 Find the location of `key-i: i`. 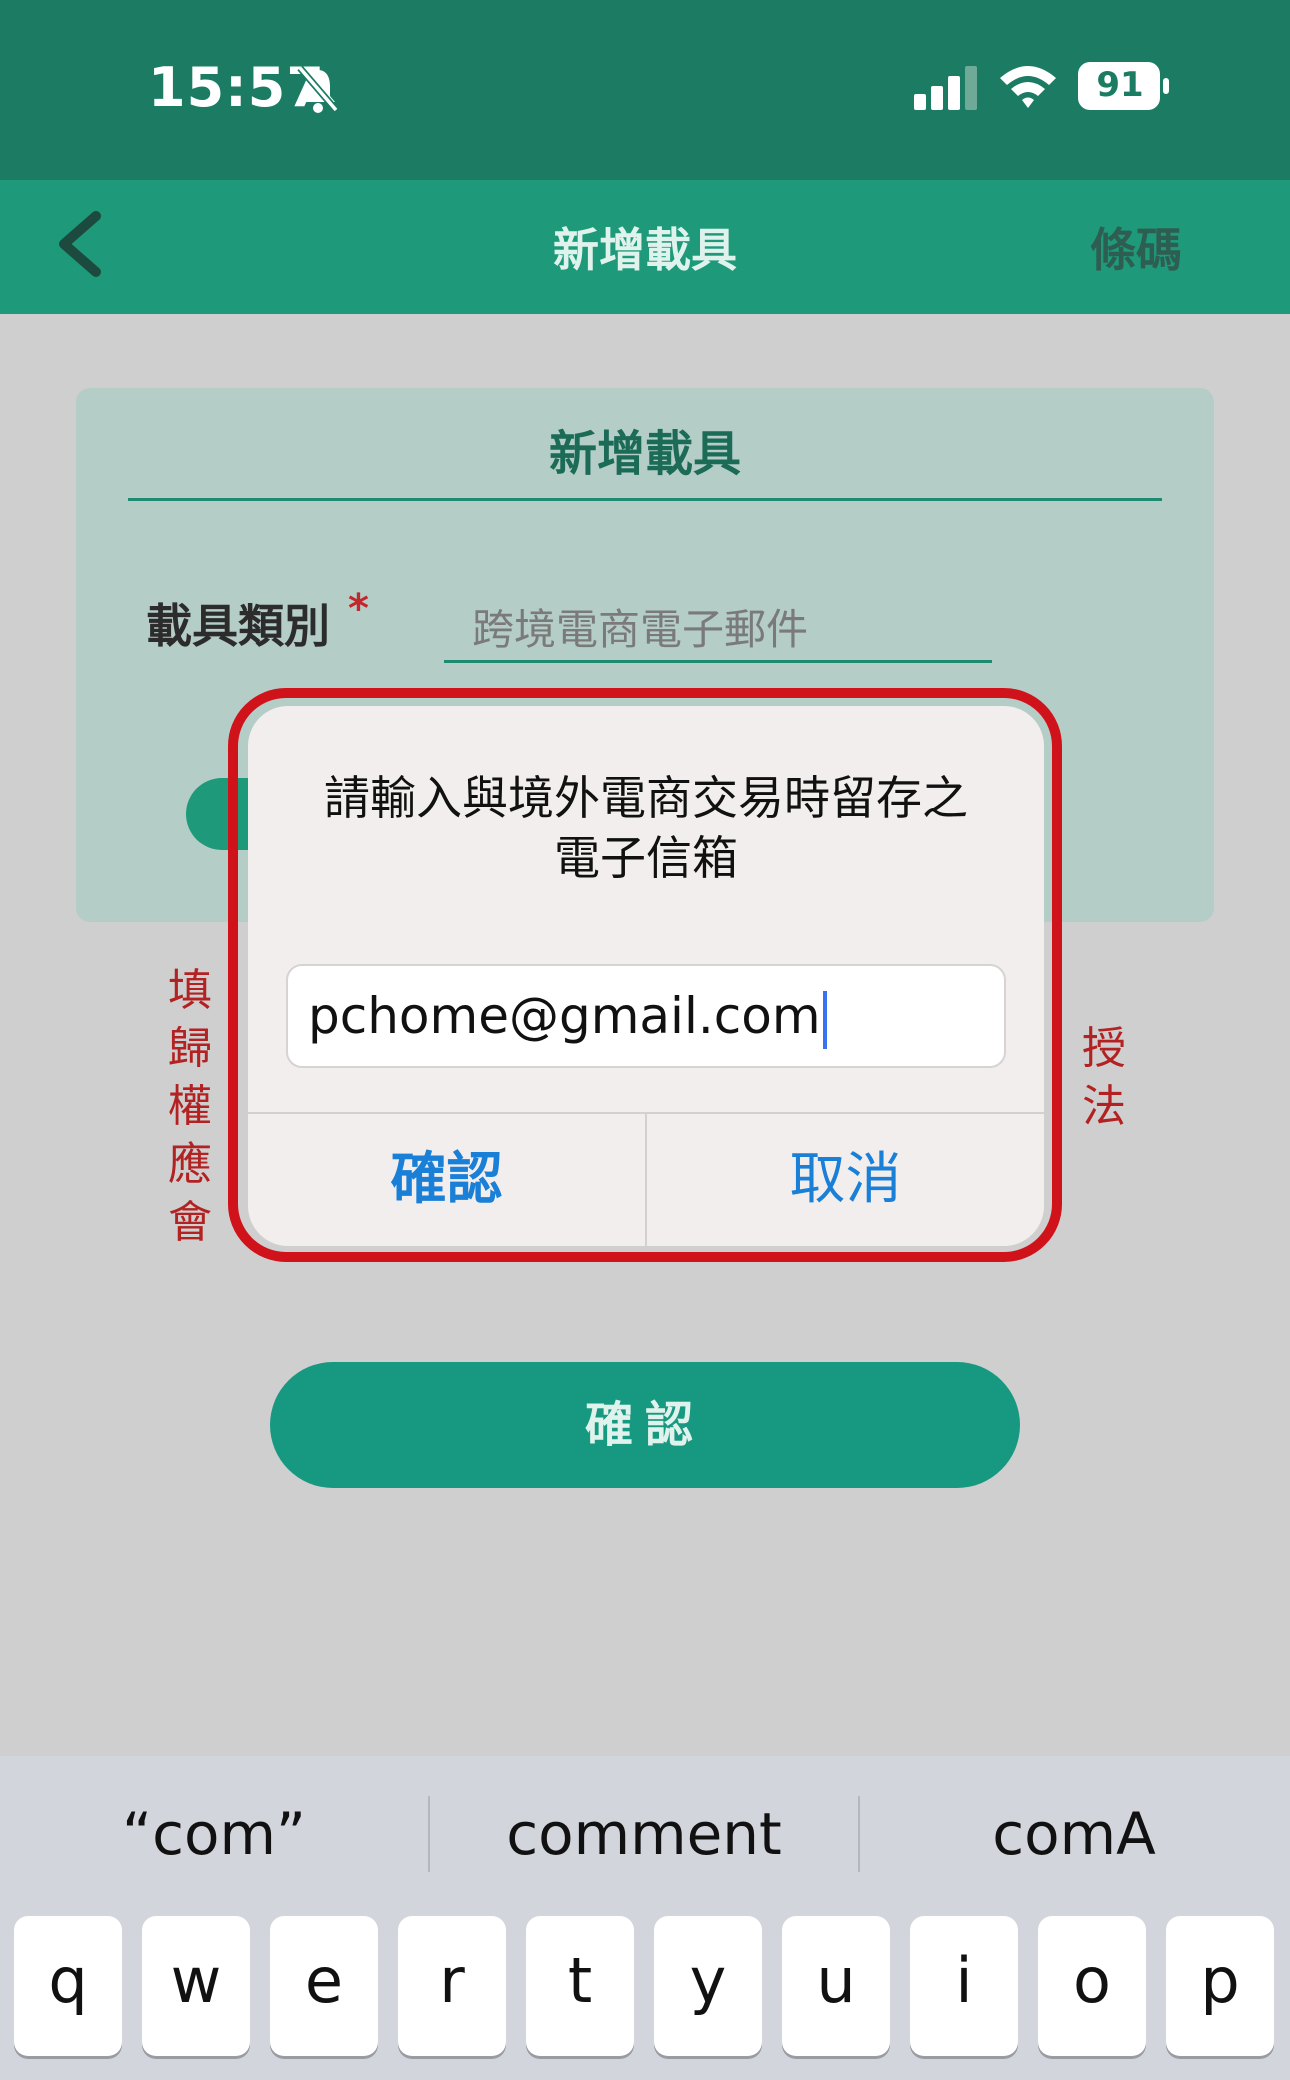

key-i: i is located at coordinates (964, 1986).